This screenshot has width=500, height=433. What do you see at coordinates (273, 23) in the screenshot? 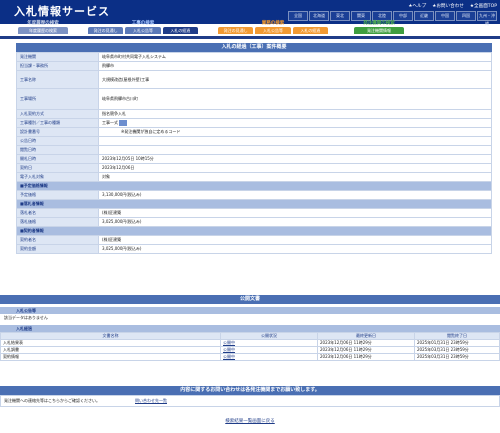
I see `nav-group-label: 業務の検索` at bounding box center [273, 23].